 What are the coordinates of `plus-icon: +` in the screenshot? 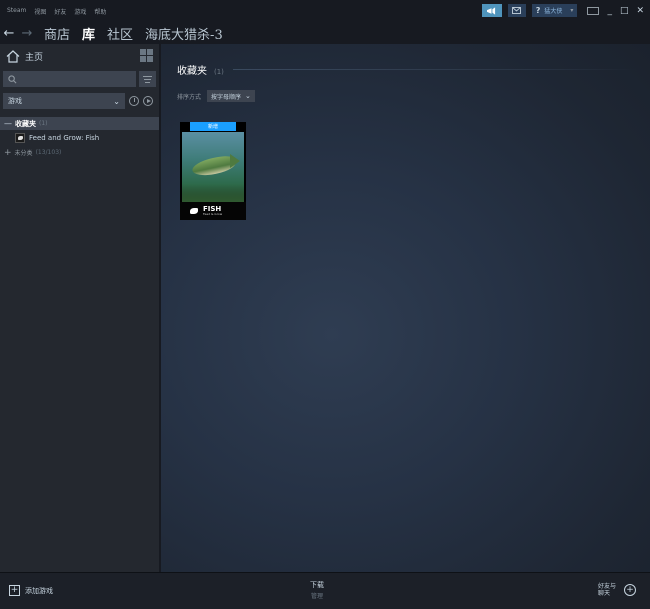 It's located at (14, 590).